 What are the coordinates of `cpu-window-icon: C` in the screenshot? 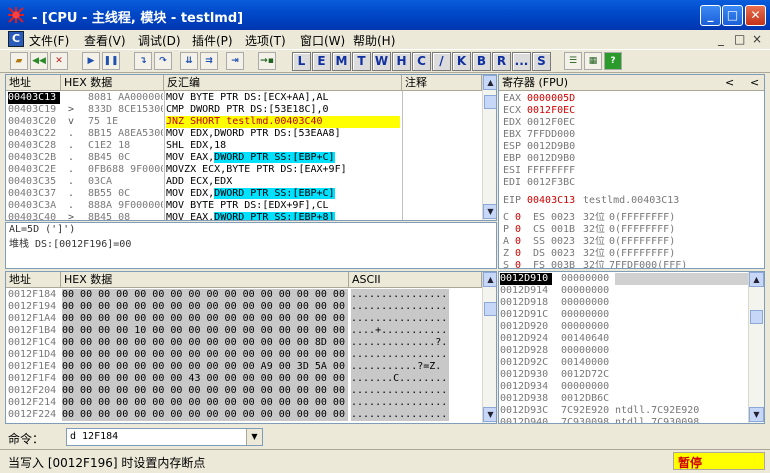 It's located at (16, 39).